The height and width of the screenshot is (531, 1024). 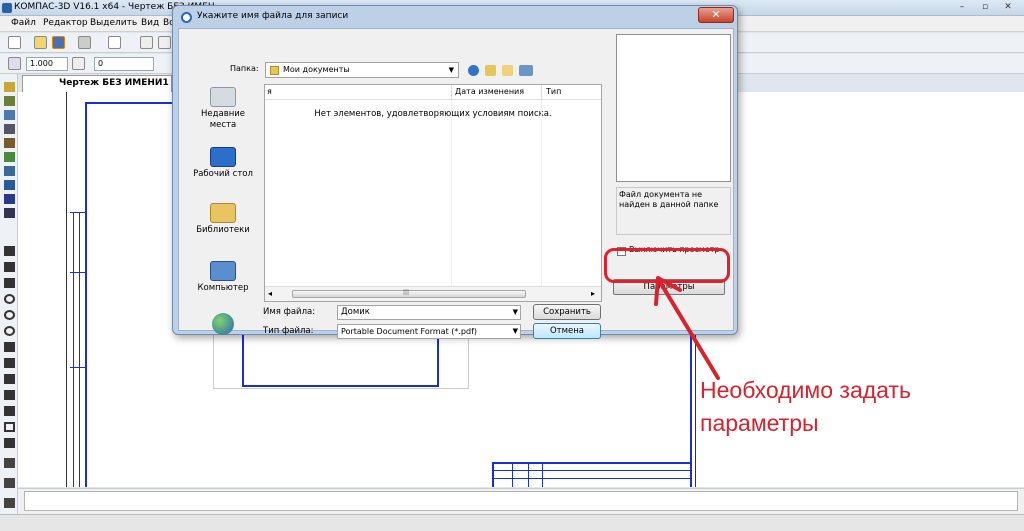 What do you see at coordinates (223, 288) in the screenshot?
I see `place-computer-label: Компьютер` at bounding box center [223, 288].